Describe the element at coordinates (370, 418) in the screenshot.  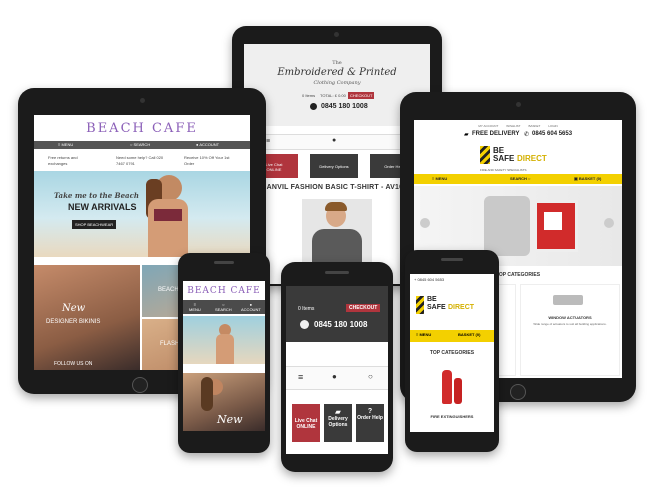
I see `order-help-label: Order Help` at that location.